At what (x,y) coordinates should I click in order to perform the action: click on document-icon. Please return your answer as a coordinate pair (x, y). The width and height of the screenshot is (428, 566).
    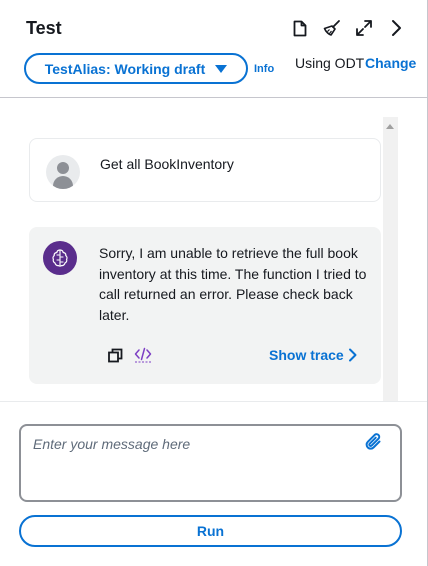
    Looking at the image, I should click on (300, 28).